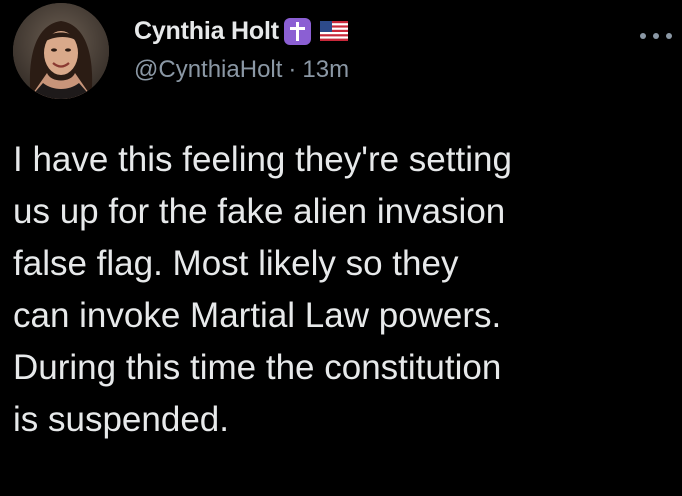  What do you see at coordinates (206, 31) in the screenshot?
I see `display-name: Cynthia Holt` at bounding box center [206, 31].